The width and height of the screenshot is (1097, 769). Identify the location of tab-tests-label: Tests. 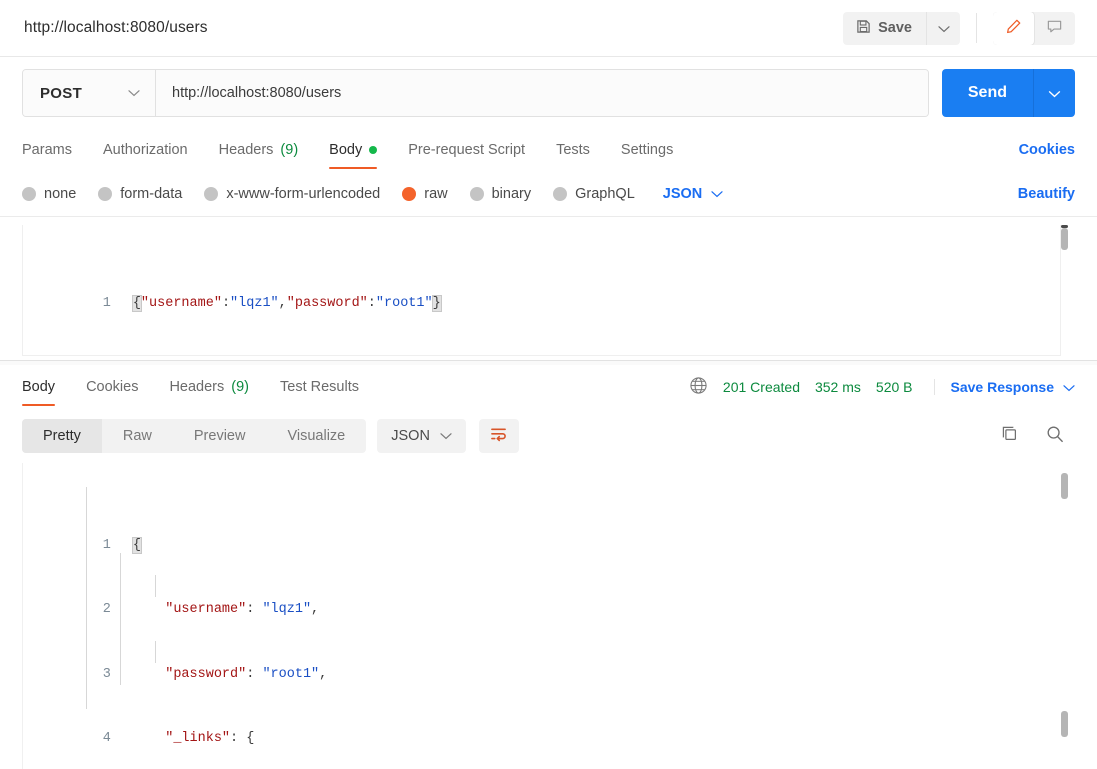
(573, 150).